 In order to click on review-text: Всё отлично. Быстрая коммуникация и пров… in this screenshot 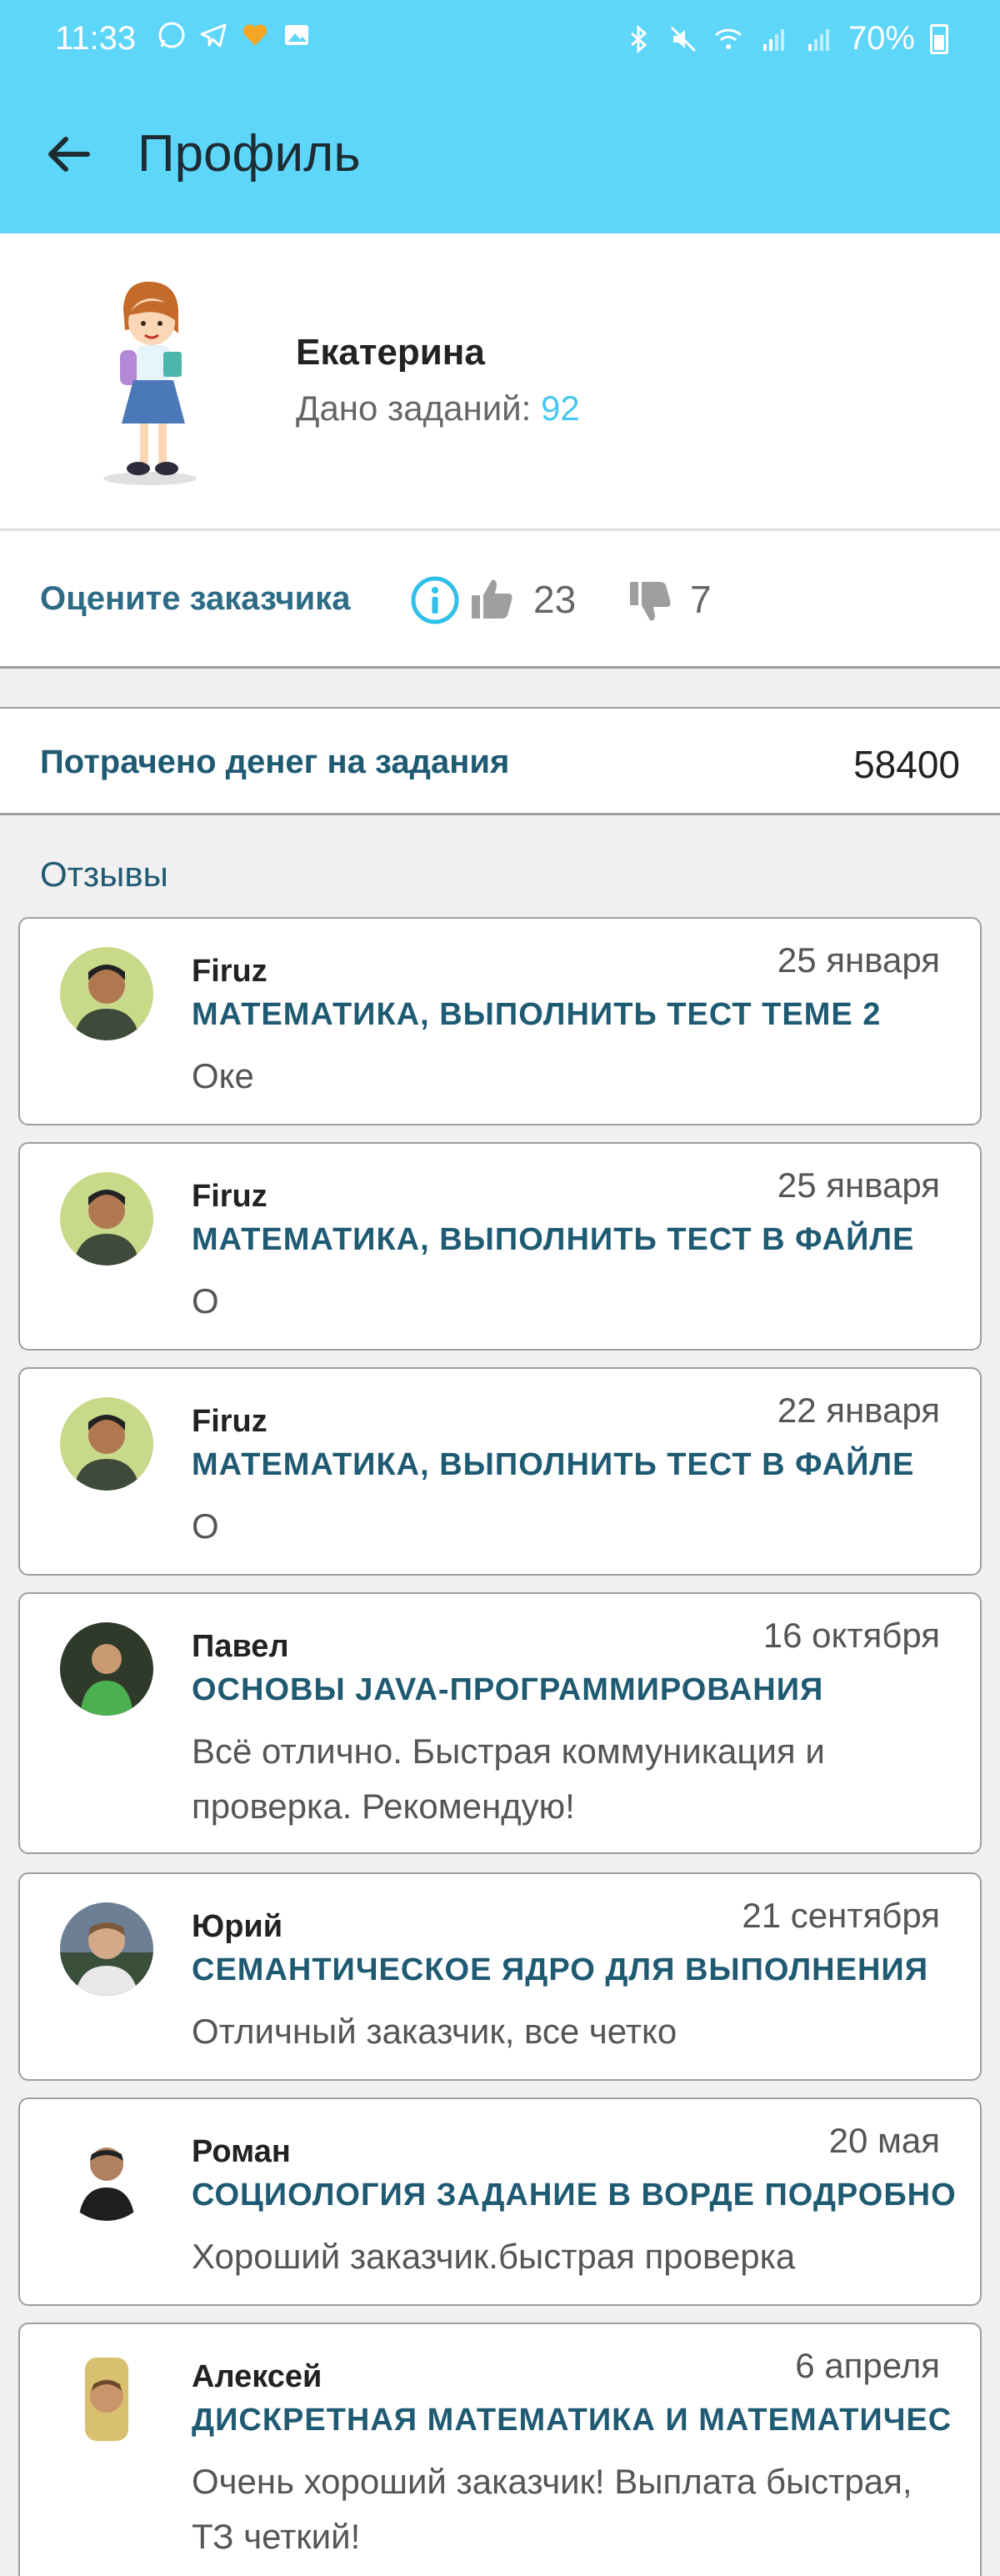, I will do `click(508, 1779)`.